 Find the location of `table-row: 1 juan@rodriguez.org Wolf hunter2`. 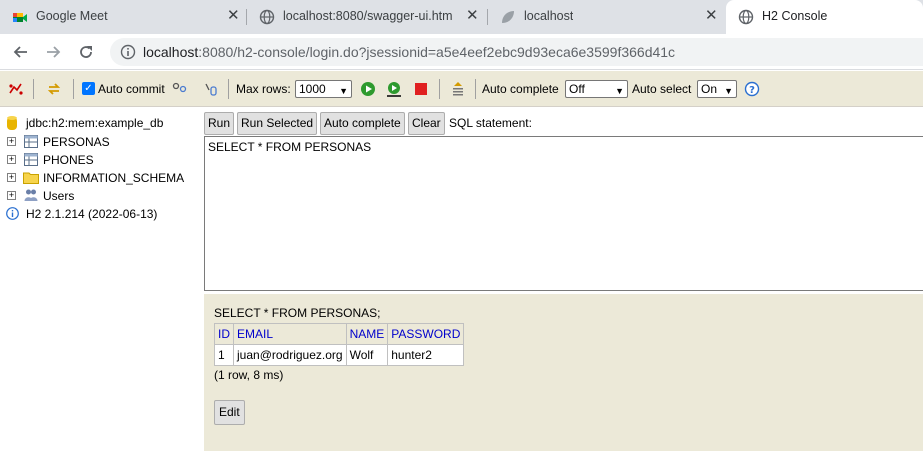

table-row: 1 juan@rodriguez.org Wolf hunter2 is located at coordinates (339, 355).